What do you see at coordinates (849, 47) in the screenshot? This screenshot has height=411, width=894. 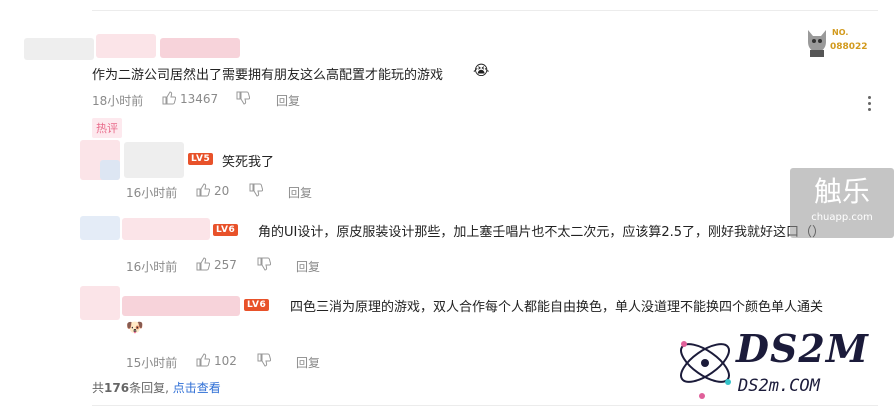 I see `badge-number: 088022` at bounding box center [849, 47].